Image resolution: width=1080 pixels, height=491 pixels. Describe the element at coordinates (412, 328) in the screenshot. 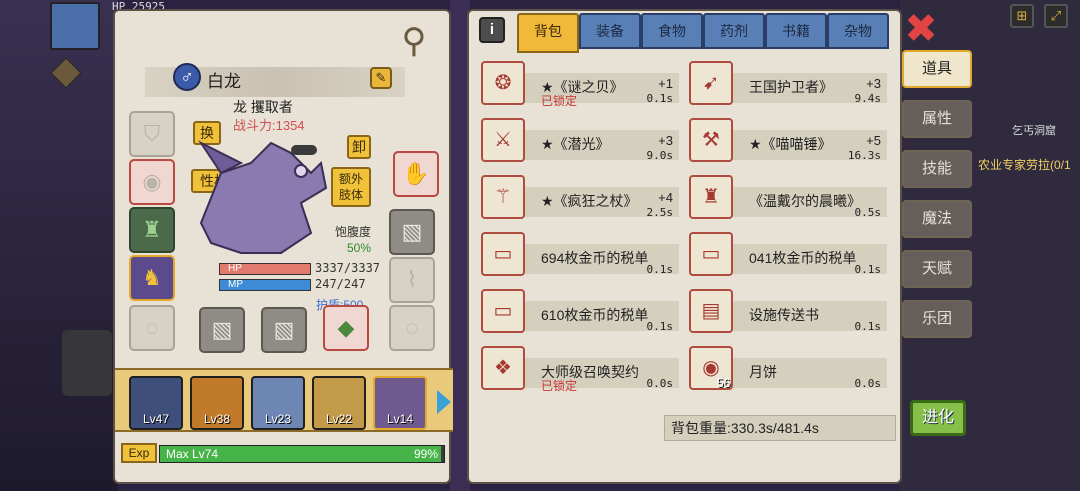

I see `charm-slot: ◌` at that location.